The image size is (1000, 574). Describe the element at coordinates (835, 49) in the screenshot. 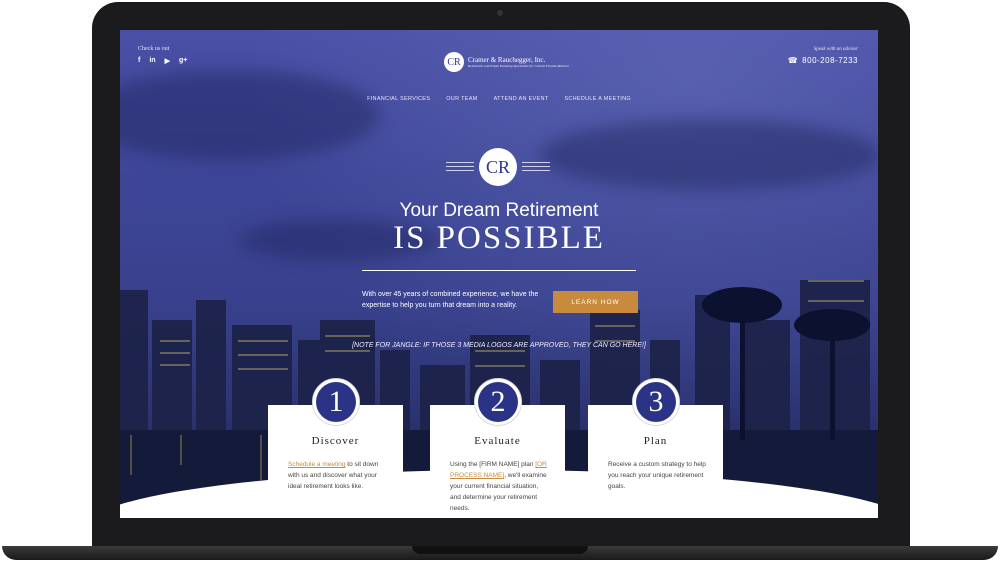

I see `advisor-label: Speak with an advisor` at that location.